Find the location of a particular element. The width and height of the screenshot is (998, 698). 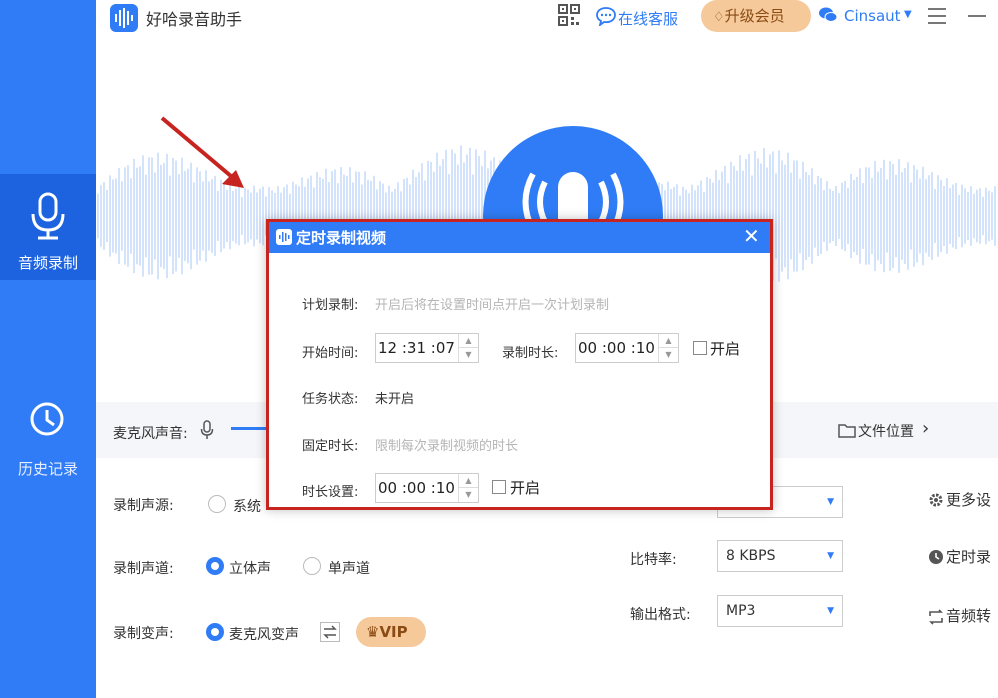

fixed-duration-enable-label: 开启 is located at coordinates (525, 488).